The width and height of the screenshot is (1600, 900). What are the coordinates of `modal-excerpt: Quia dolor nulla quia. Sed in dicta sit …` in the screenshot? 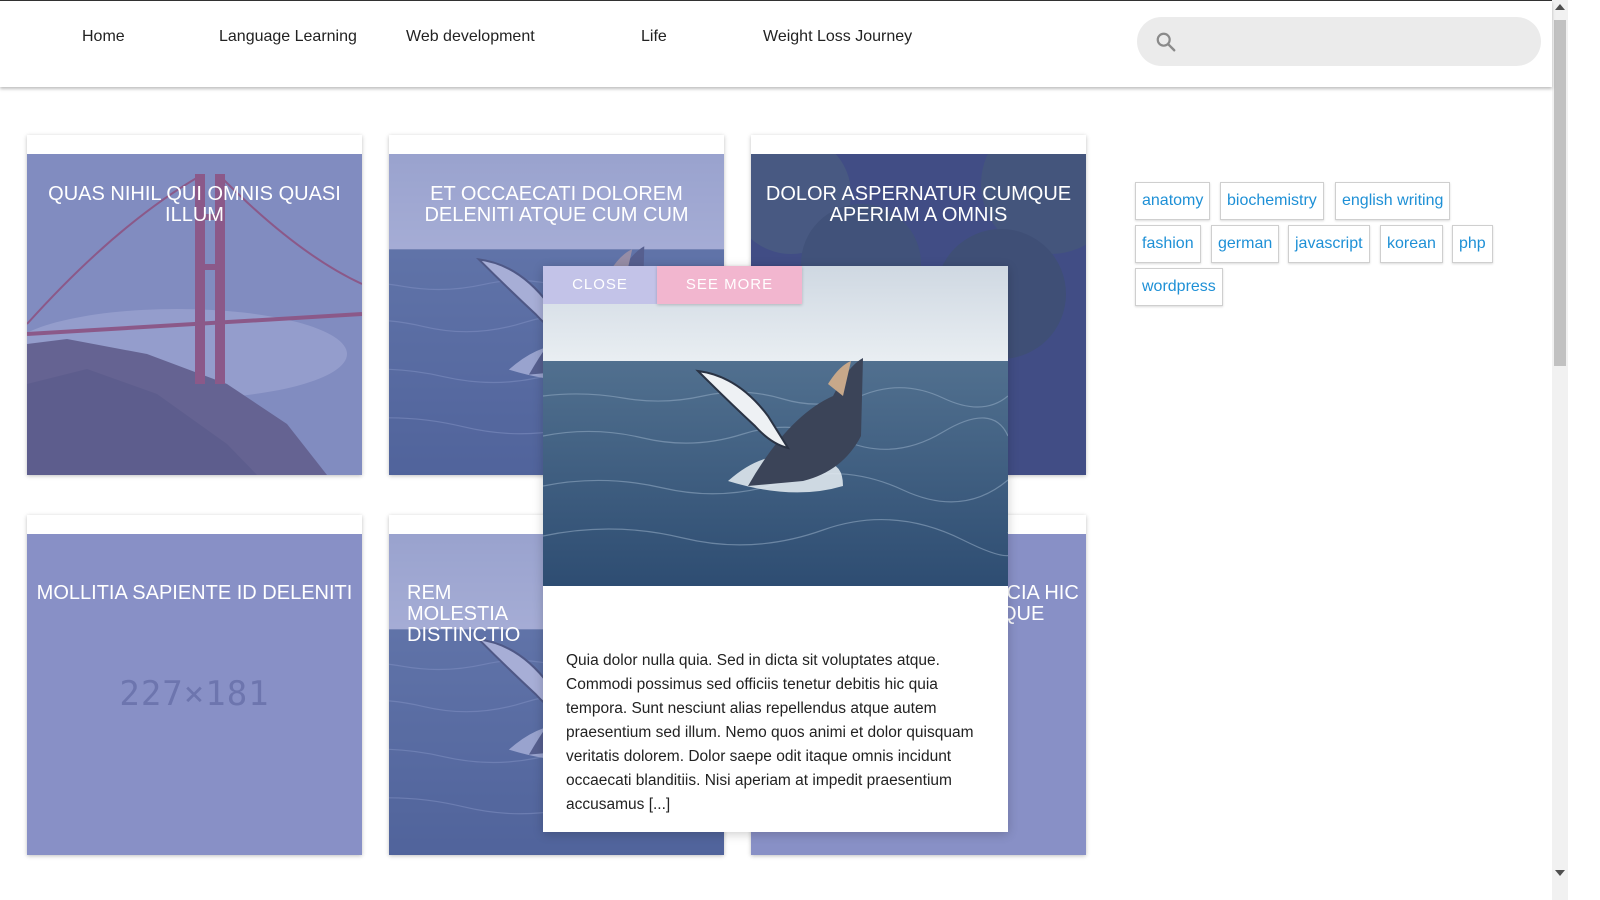 It's located at (770, 732).